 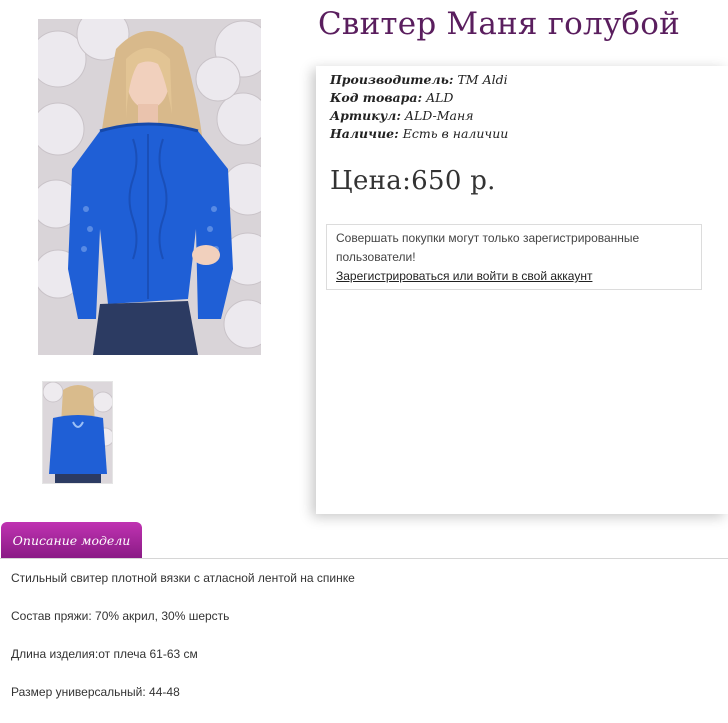 I want to click on product-code-value: ALD, so click(x=440, y=97).